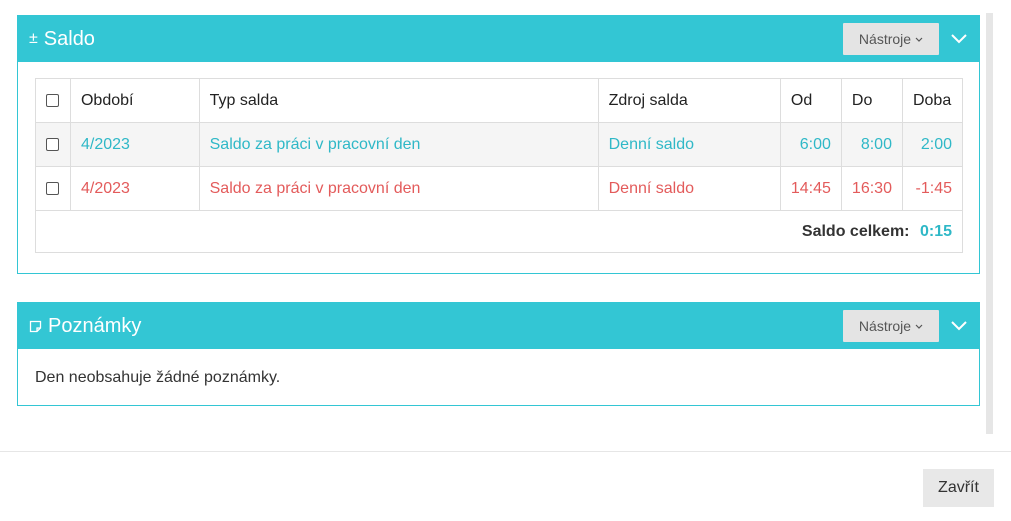 The width and height of the screenshot is (1011, 521). What do you see at coordinates (958, 488) in the screenshot?
I see `close-button: Zavřít` at bounding box center [958, 488].